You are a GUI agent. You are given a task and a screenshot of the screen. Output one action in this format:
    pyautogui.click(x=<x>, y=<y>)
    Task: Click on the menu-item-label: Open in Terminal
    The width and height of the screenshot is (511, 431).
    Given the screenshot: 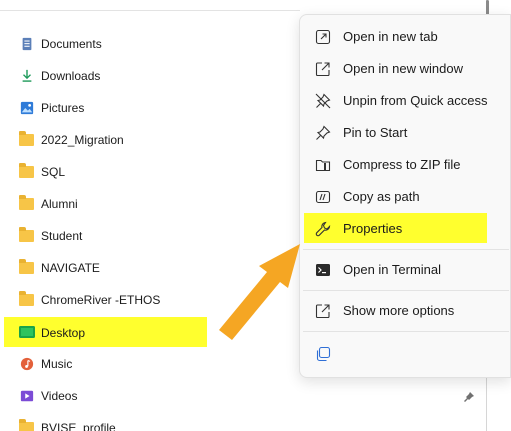 What is the action you would take?
    pyautogui.click(x=392, y=269)
    